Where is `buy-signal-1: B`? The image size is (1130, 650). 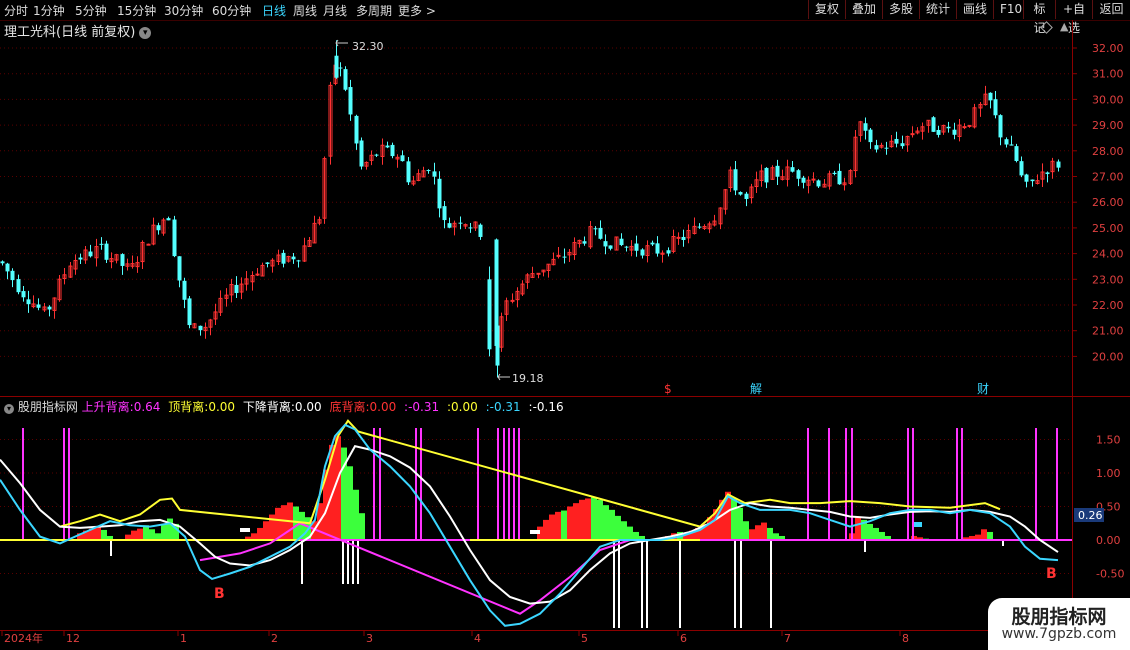
buy-signal-1: B is located at coordinates (219, 594).